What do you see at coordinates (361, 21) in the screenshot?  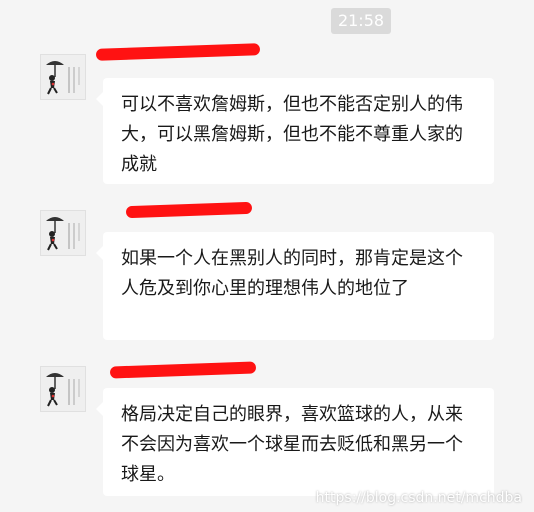 I see `timestamp-badge: 21:58` at bounding box center [361, 21].